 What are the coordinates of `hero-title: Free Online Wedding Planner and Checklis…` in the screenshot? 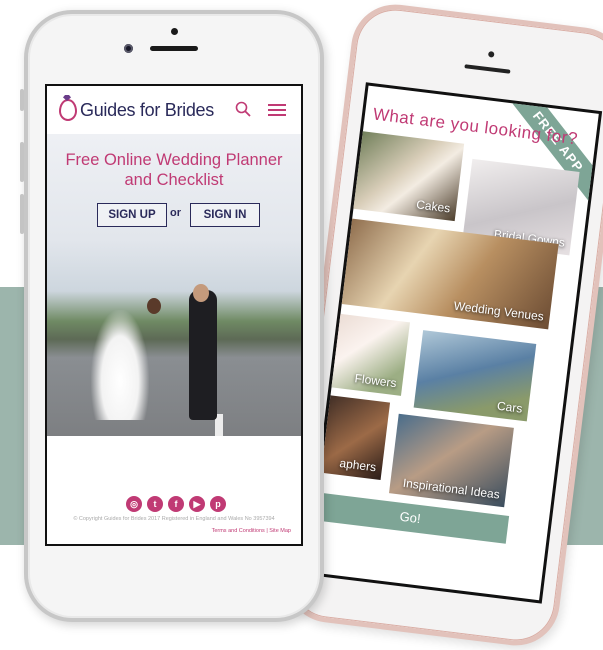 It's located at (174, 170).